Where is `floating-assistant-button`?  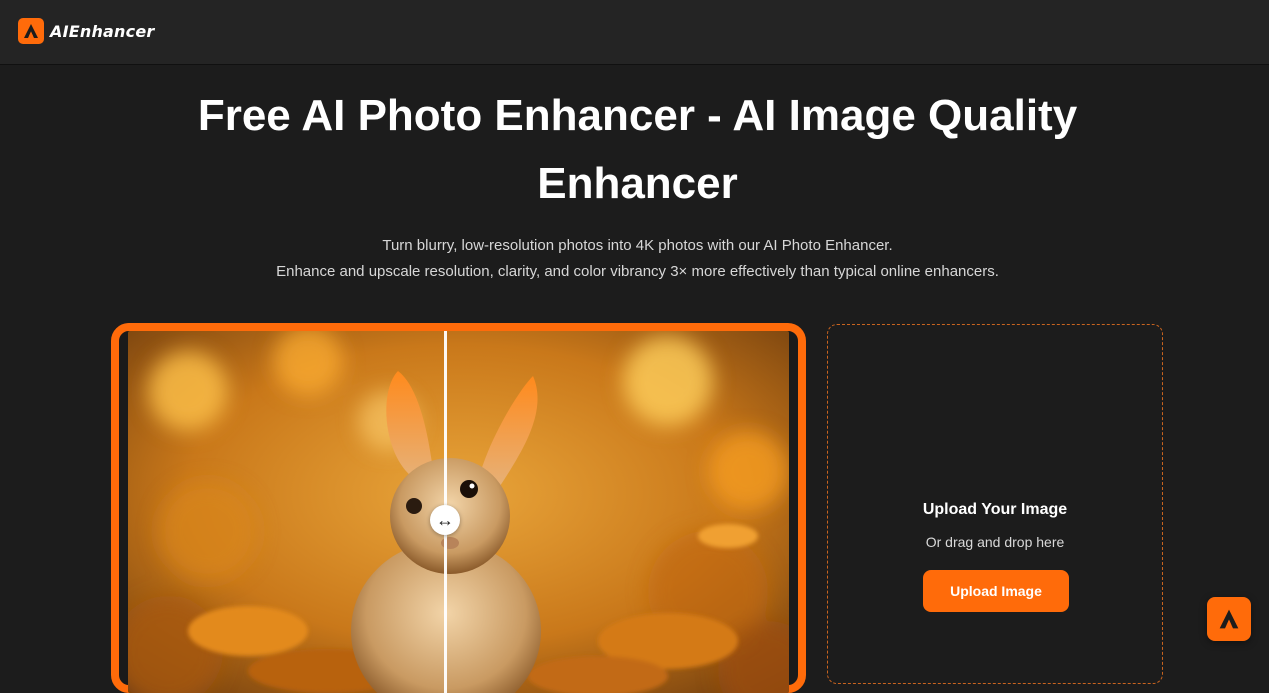
floating-assistant-button is located at coordinates (1229, 619).